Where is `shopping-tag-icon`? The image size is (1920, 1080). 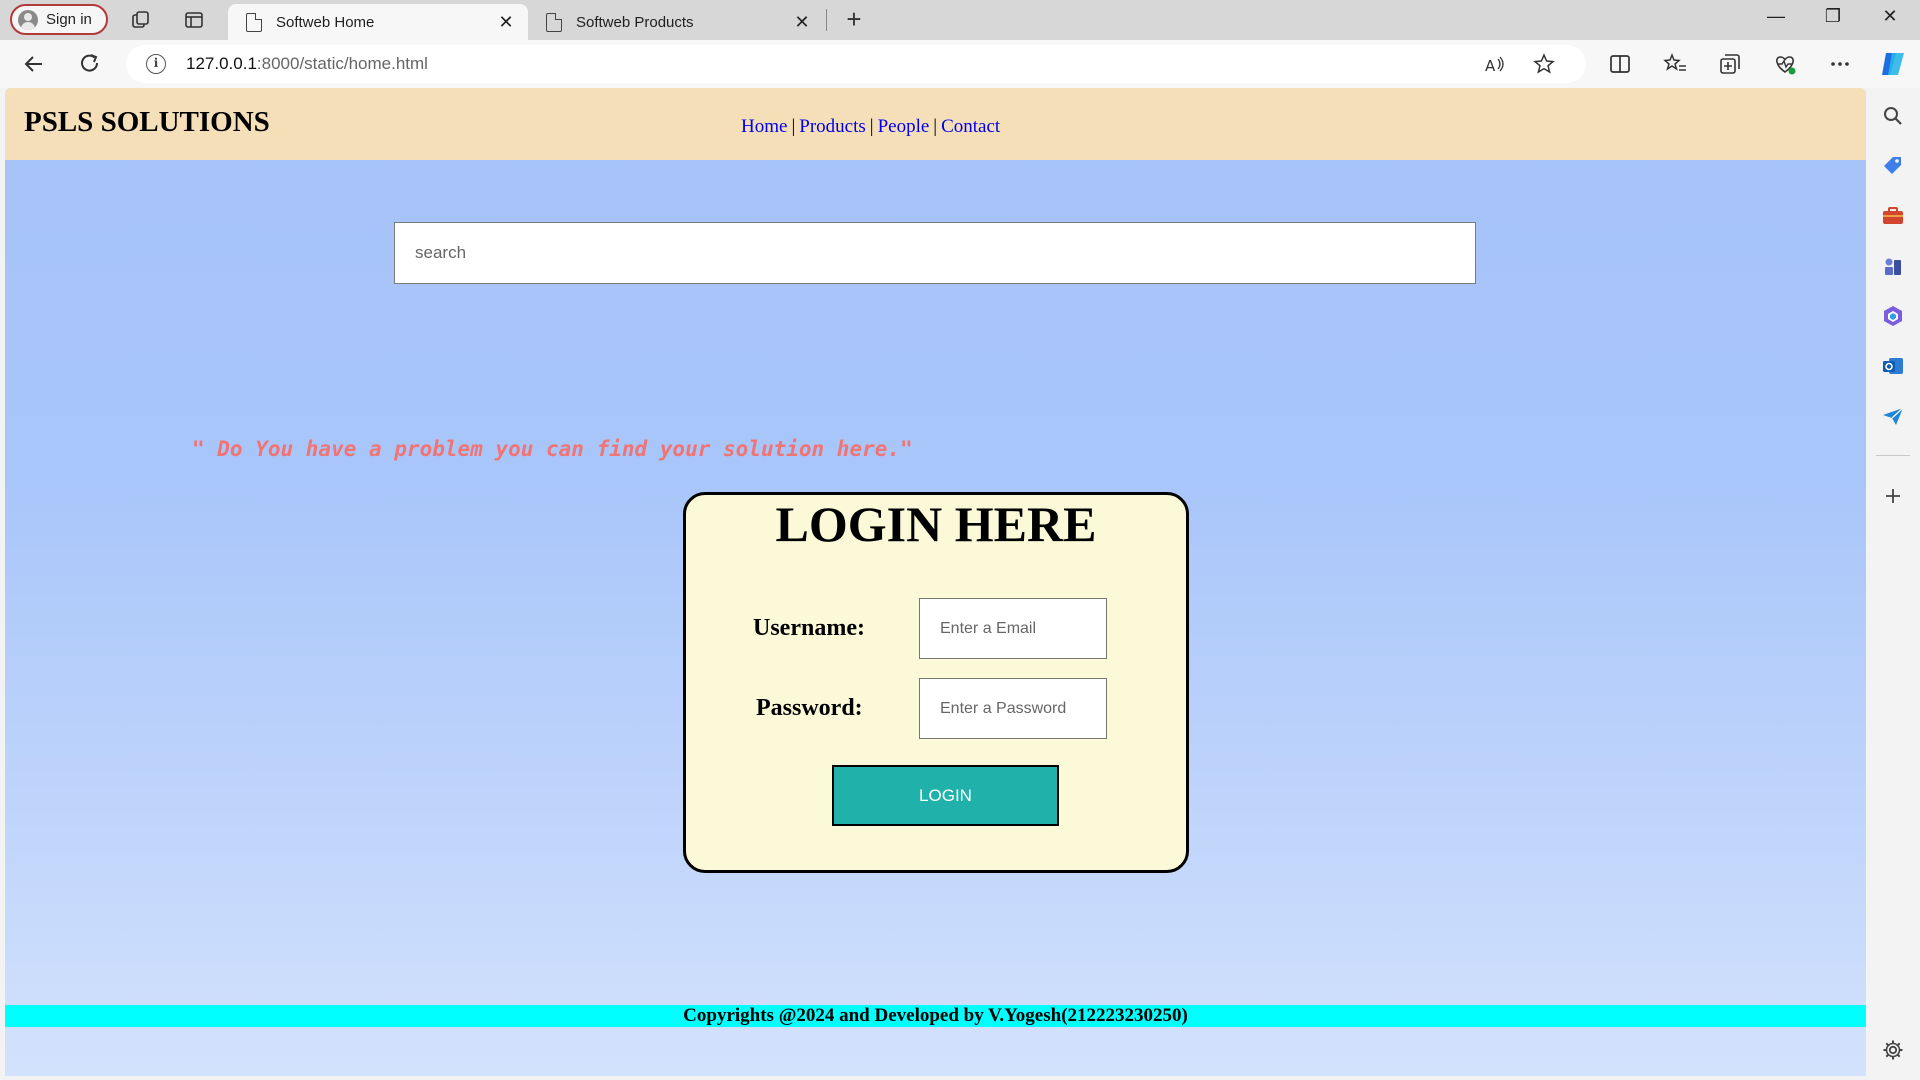 shopping-tag-icon is located at coordinates (1893, 166).